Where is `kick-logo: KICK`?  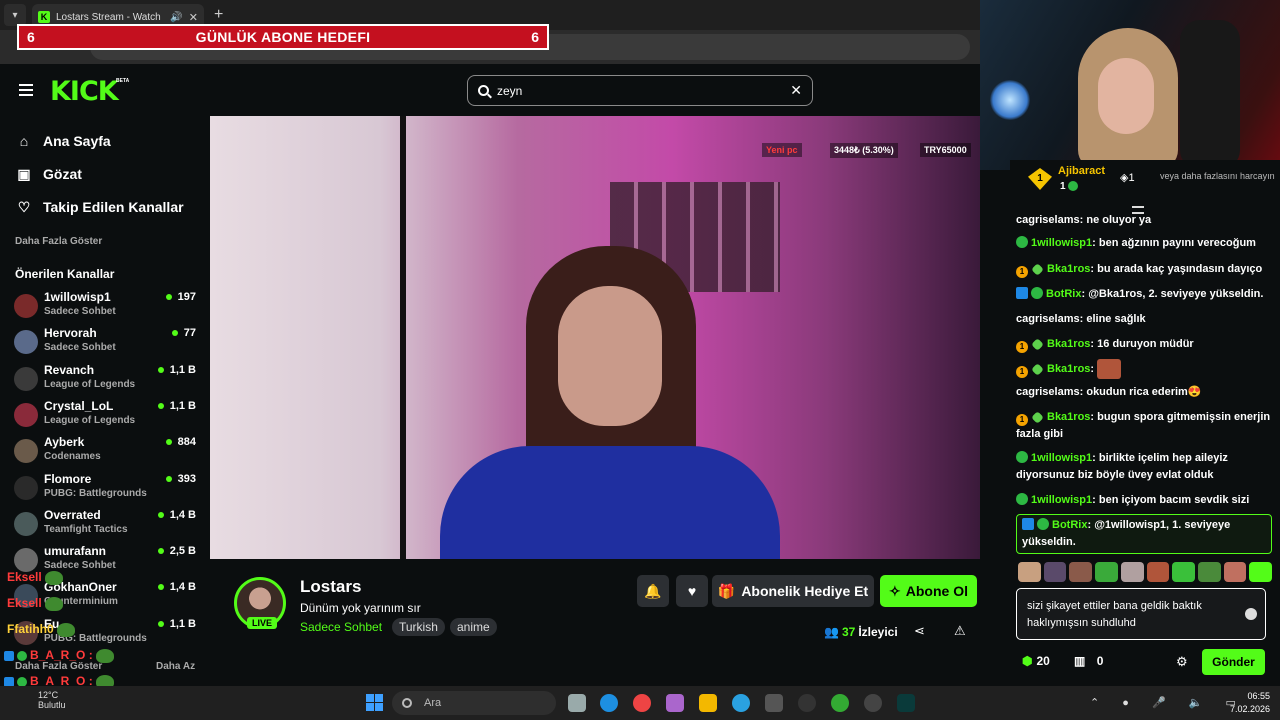 kick-logo: KICK is located at coordinates (84, 91).